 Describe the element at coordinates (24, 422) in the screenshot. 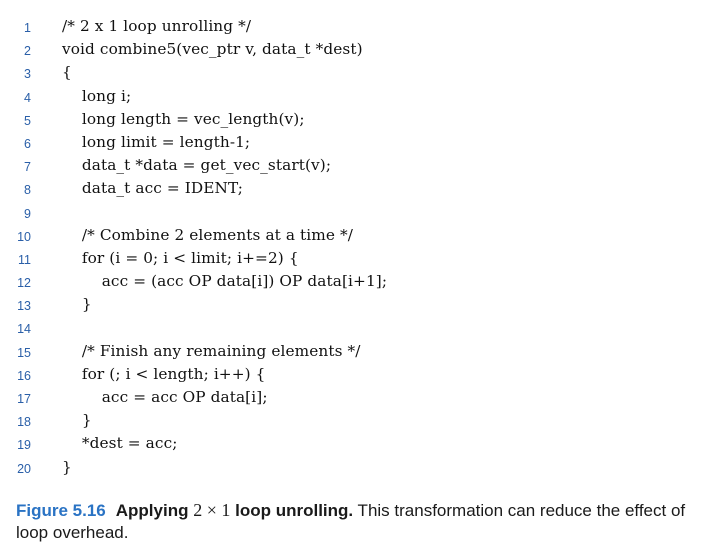

I see `line-number: 18` at that location.